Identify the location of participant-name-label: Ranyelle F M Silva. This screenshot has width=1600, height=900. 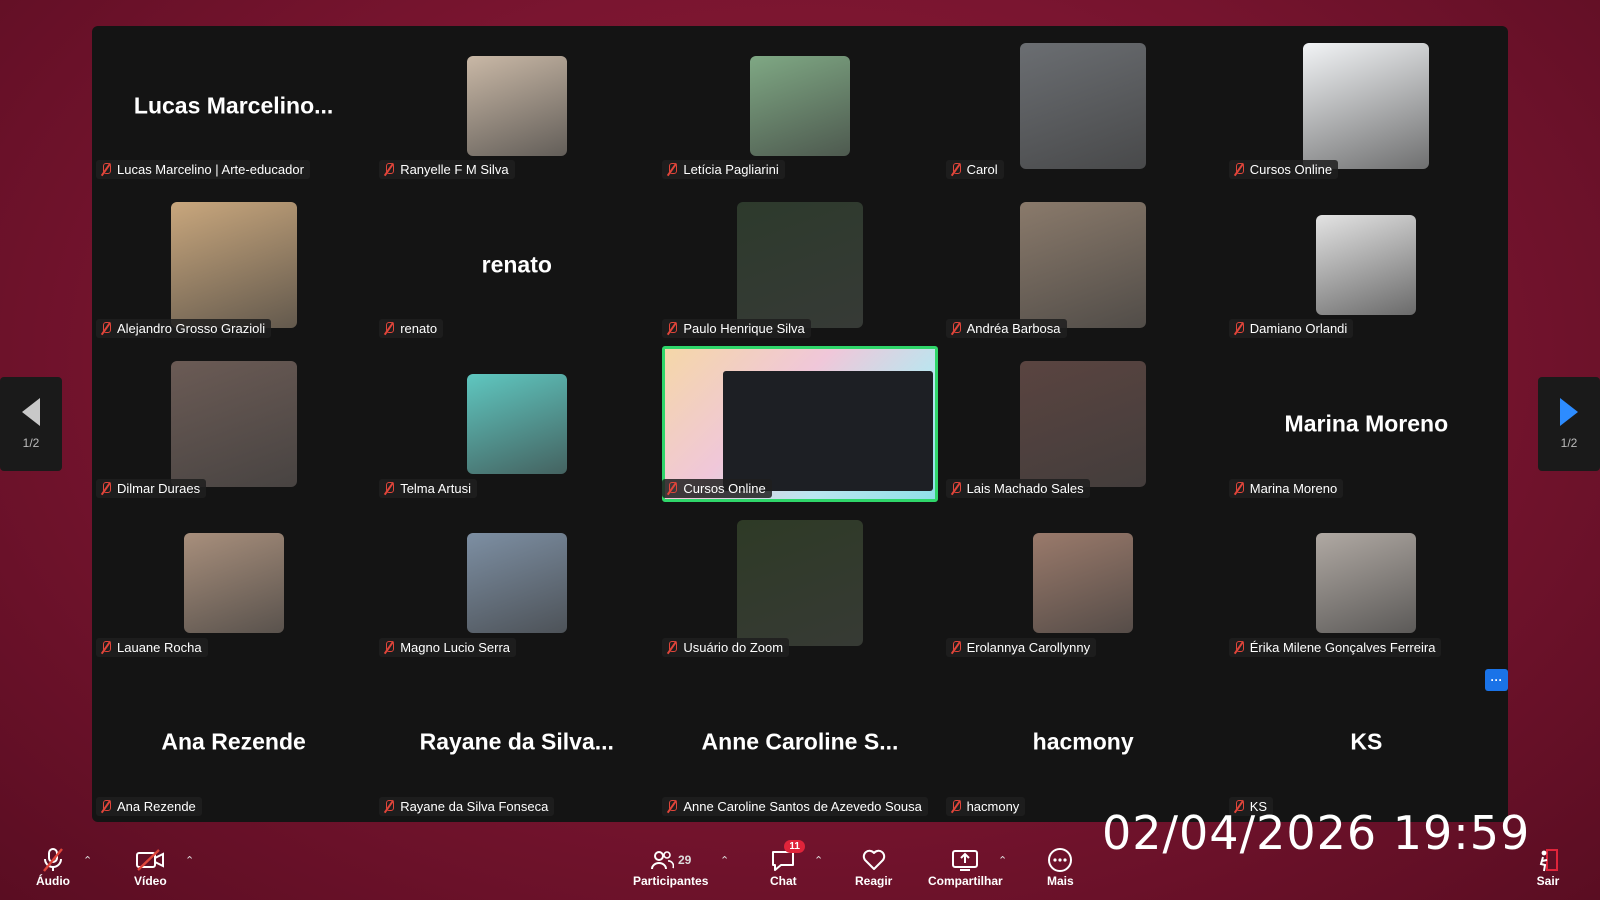
(447, 170).